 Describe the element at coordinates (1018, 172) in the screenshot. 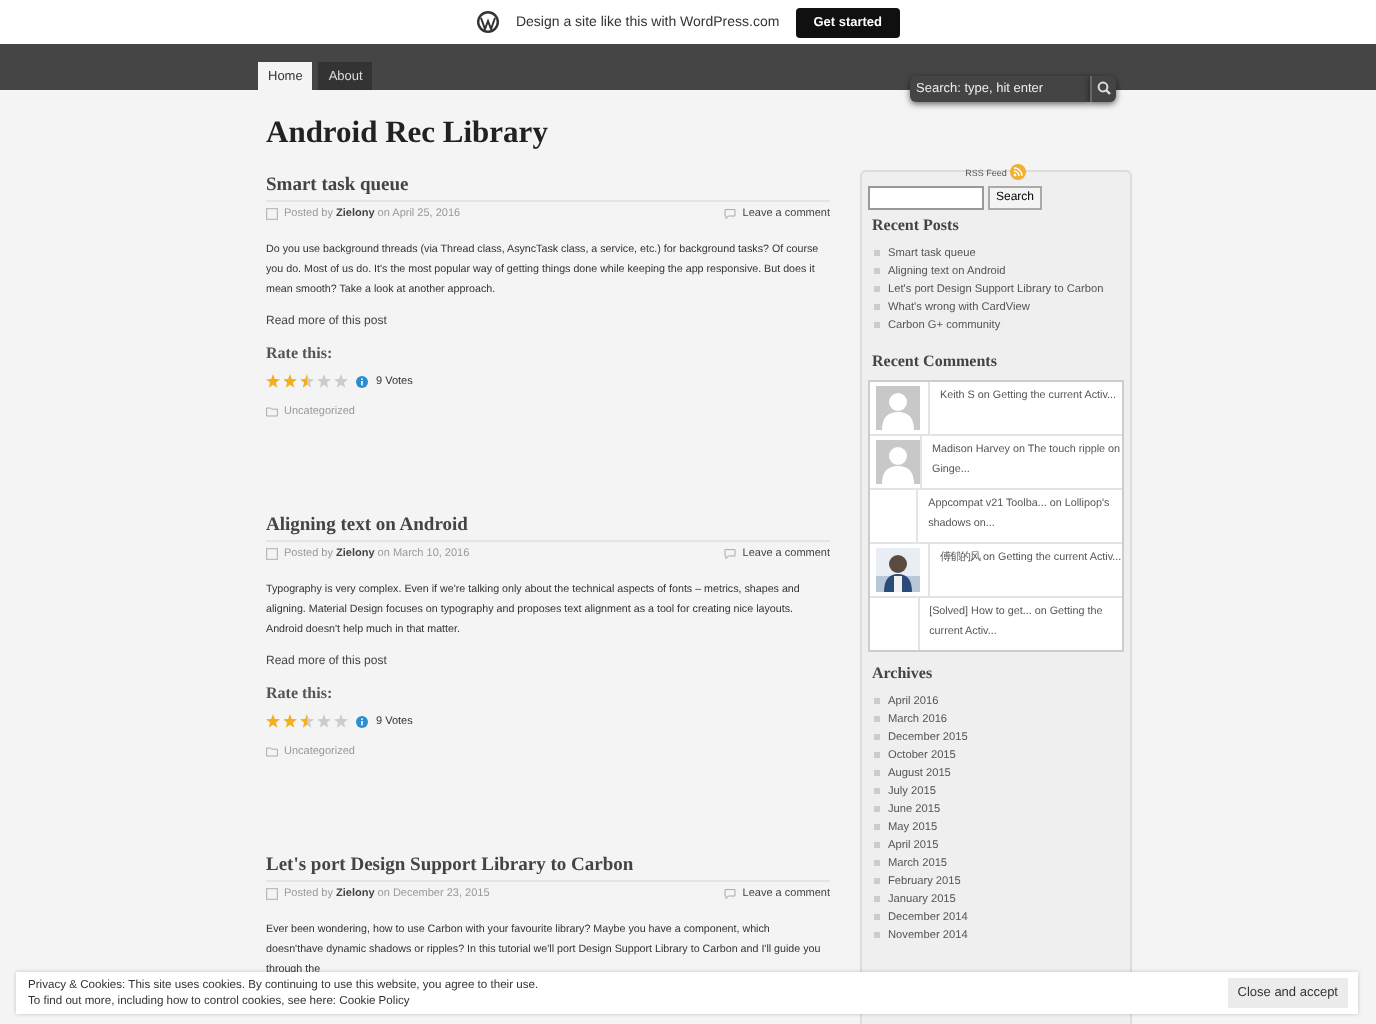

I see `rss-icon` at that location.